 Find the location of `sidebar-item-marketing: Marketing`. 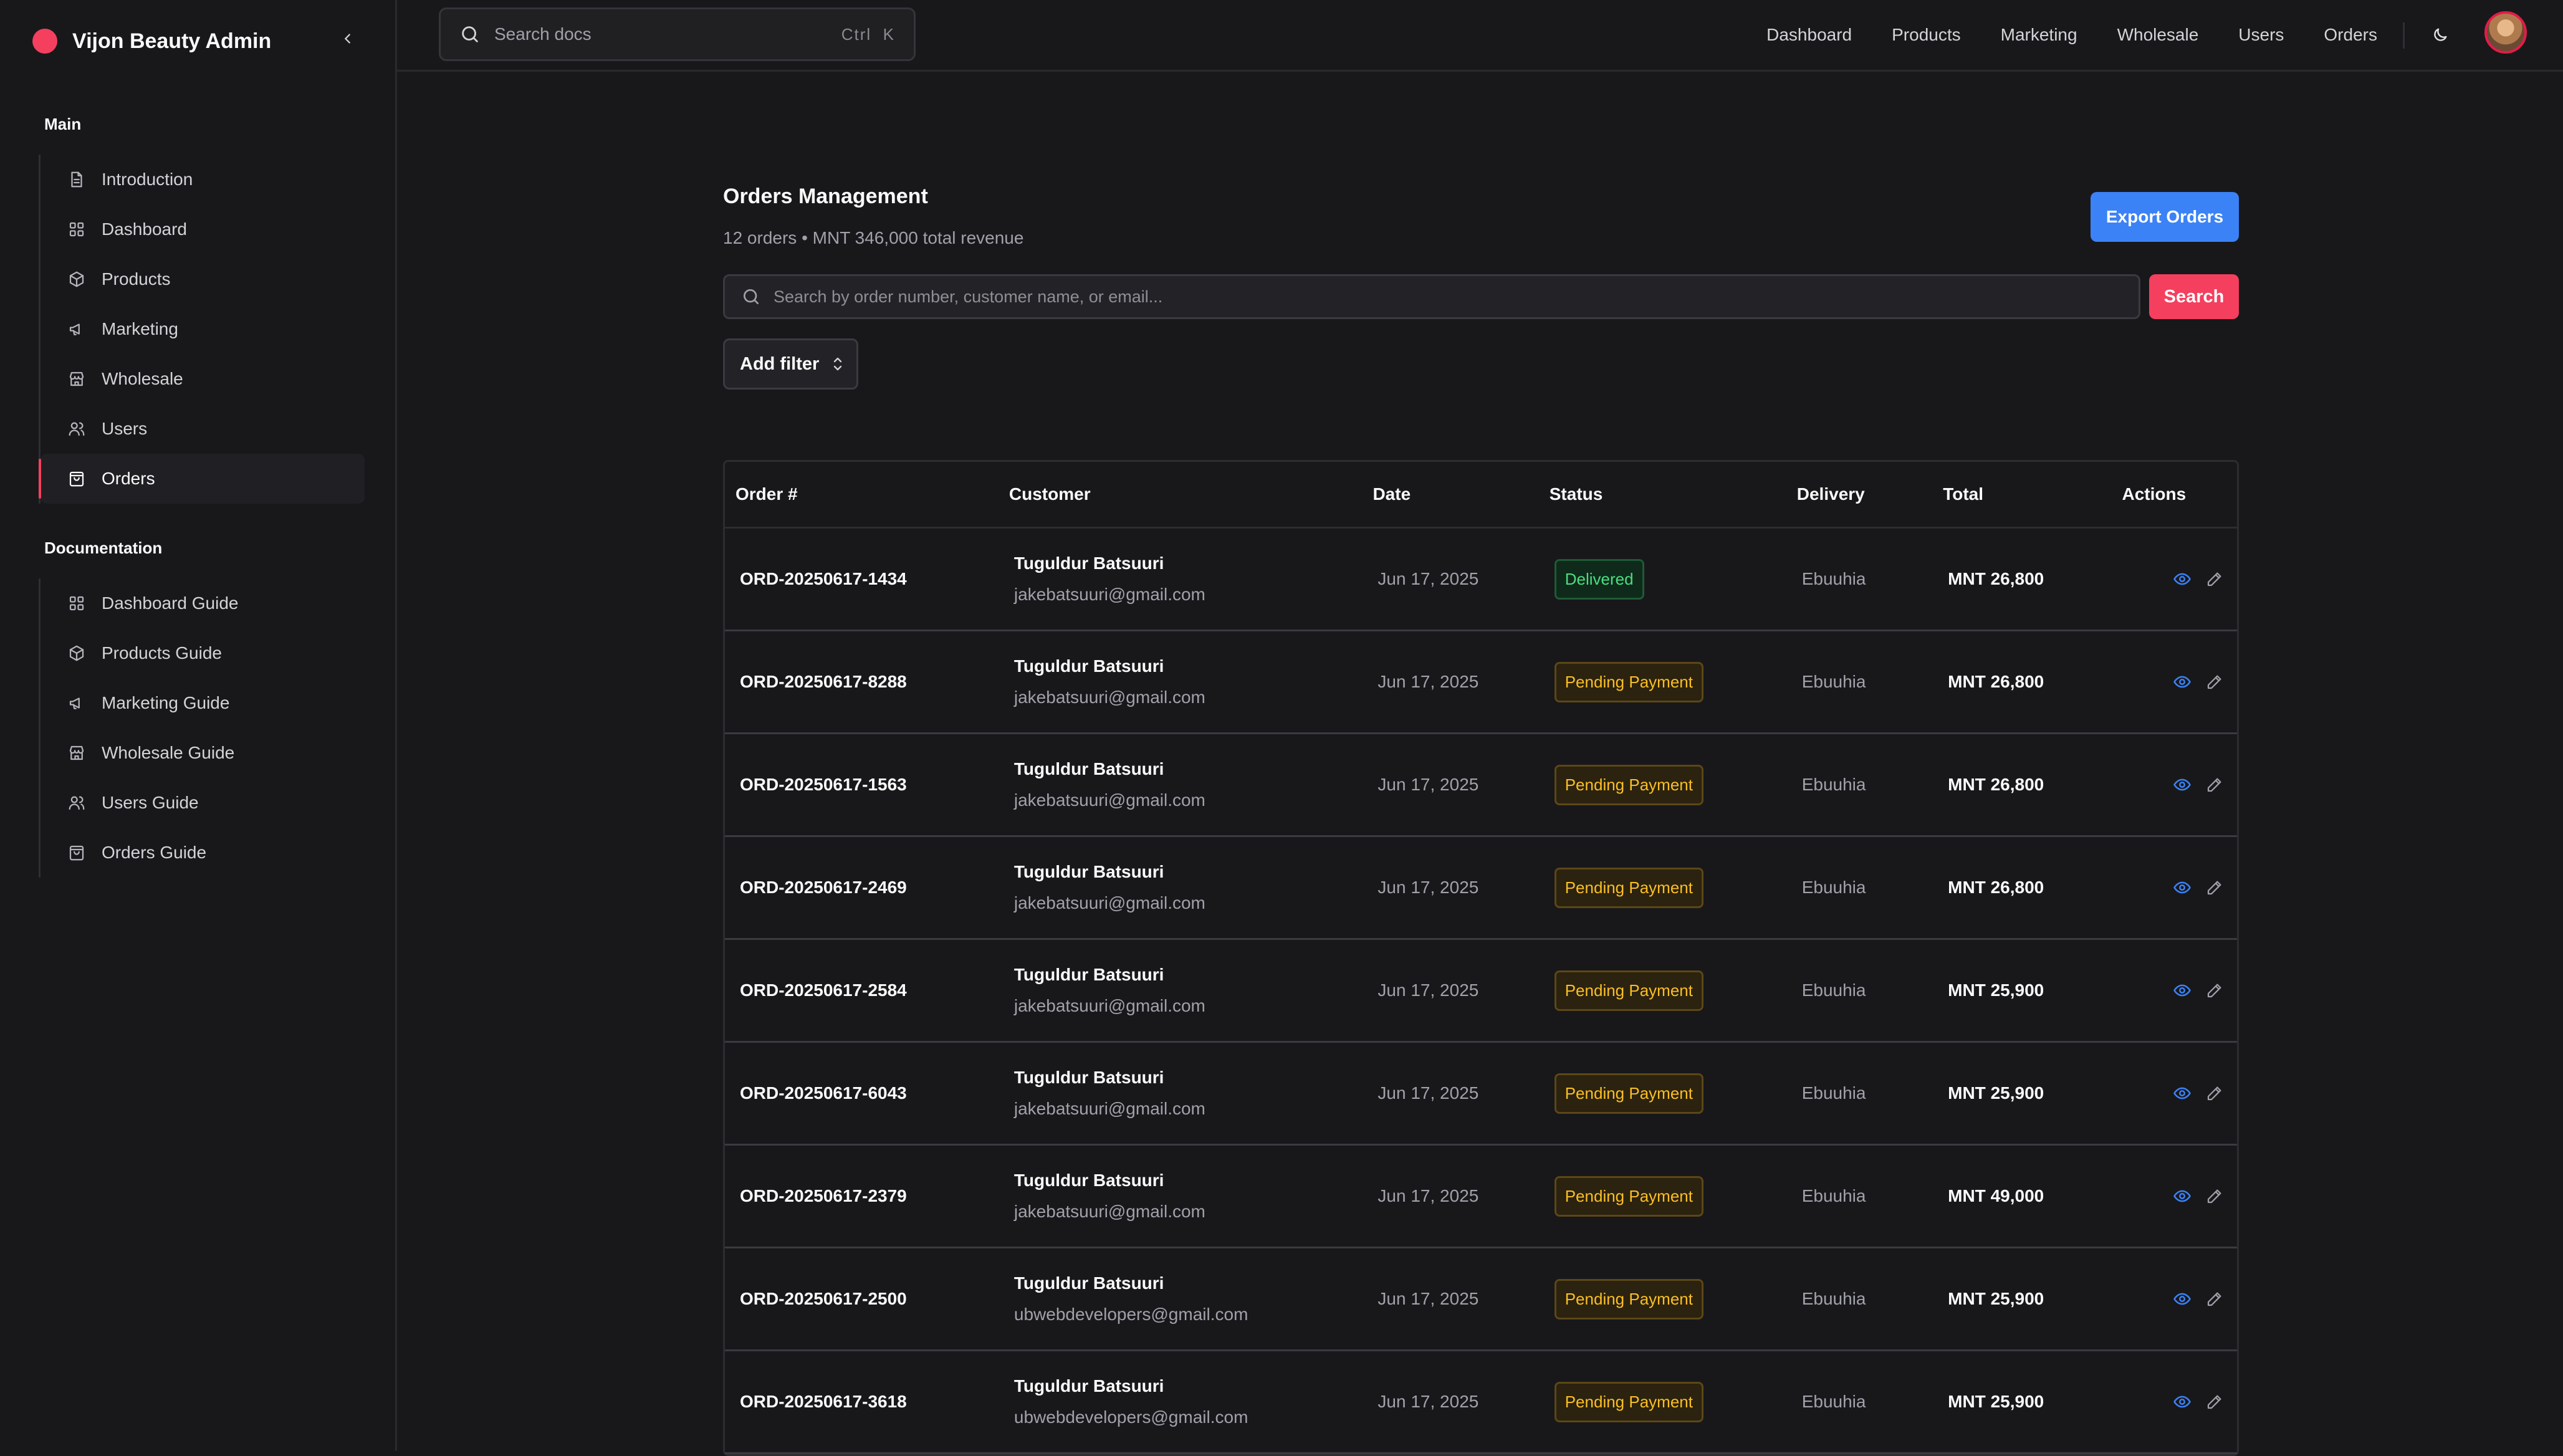

sidebar-item-marketing: Marketing is located at coordinates (203, 329).